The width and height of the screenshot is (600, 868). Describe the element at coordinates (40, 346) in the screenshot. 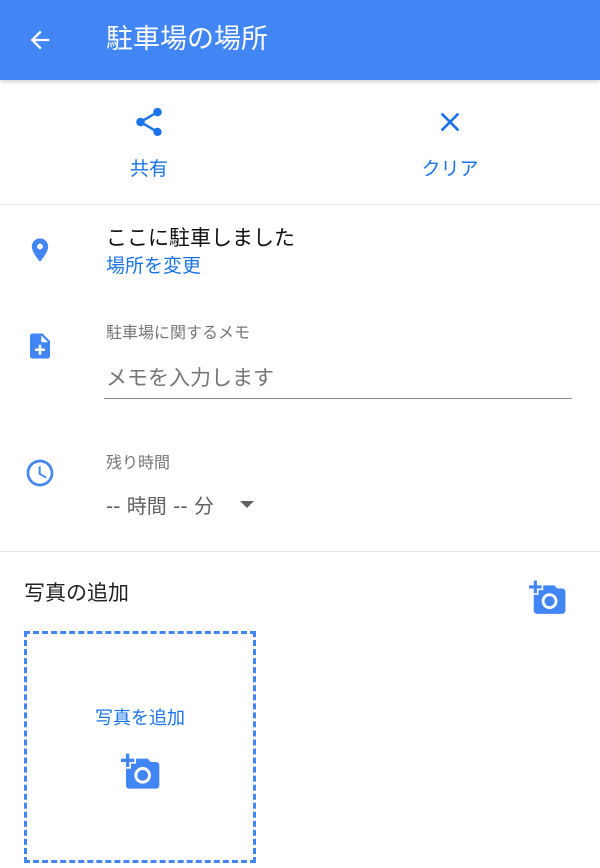

I see `note-add-icon` at that location.